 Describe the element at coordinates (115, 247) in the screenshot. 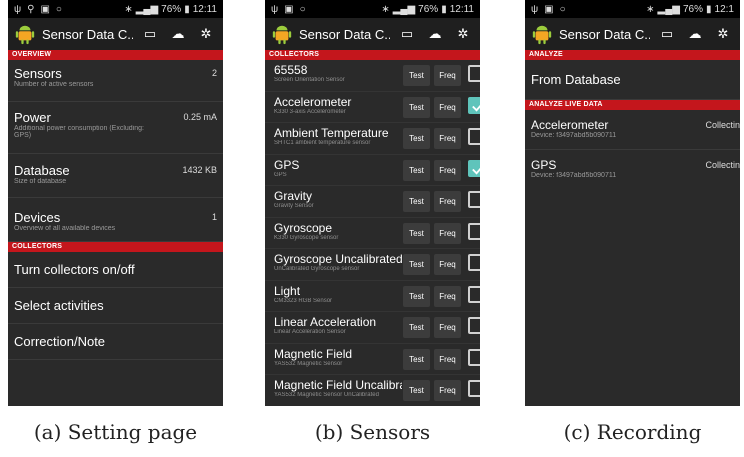

I see `collectors-header: COLLECTORS` at that location.